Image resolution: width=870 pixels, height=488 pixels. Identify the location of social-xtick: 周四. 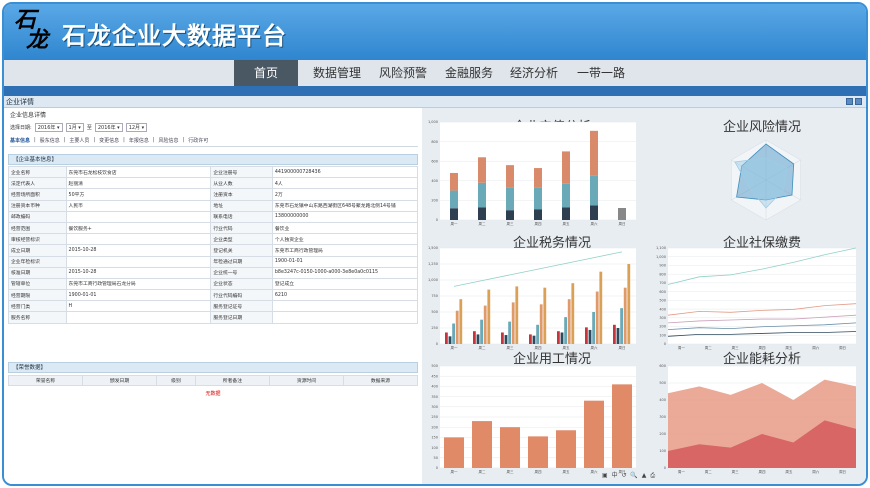
(763, 347).